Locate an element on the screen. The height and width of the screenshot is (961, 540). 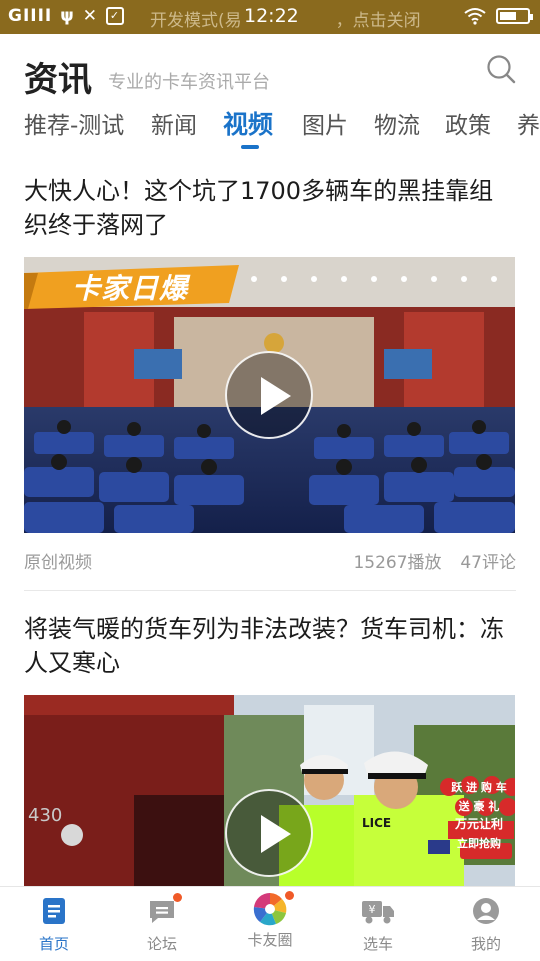
tab-logistics: 物流 is located at coordinates (397, 123).